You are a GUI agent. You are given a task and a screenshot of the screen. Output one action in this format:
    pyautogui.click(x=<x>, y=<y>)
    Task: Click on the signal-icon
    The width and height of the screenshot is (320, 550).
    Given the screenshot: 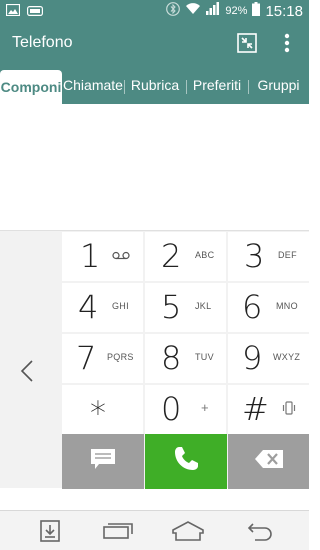 What is the action you would take?
    pyautogui.click(x=213, y=11)
    